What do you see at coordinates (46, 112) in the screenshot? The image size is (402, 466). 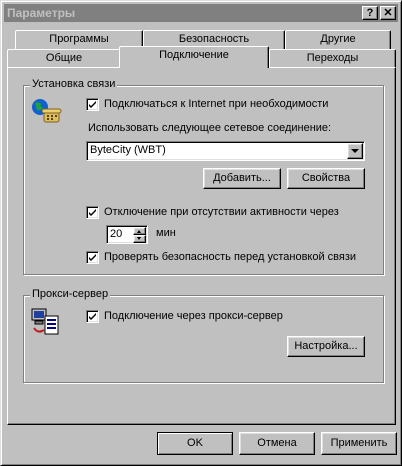 I see `dial-up-globe-icon` at bounding box center [46, 112].